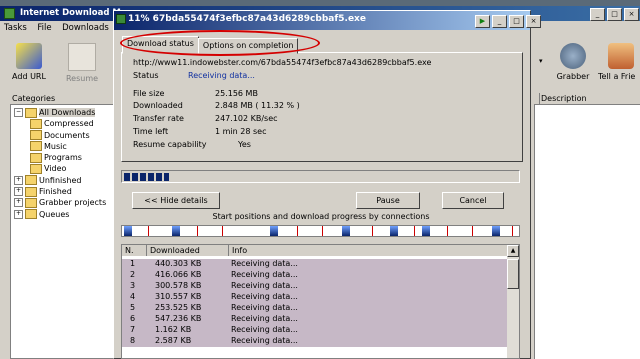  Describe the element at coordinates (82, 57) in the screenshot. I see `resume-icon` at that location.